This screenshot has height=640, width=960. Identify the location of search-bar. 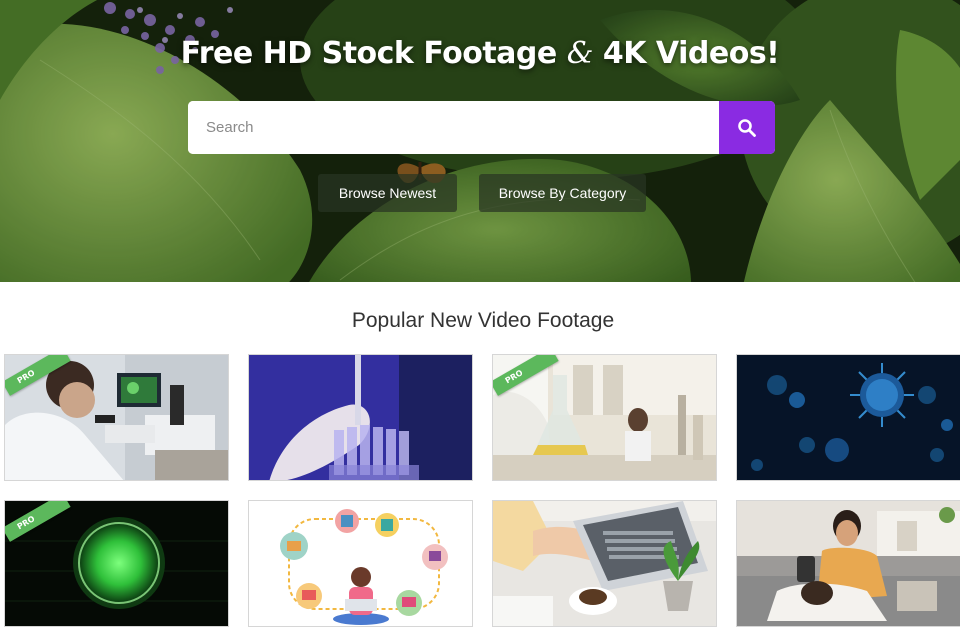
(481, 127).